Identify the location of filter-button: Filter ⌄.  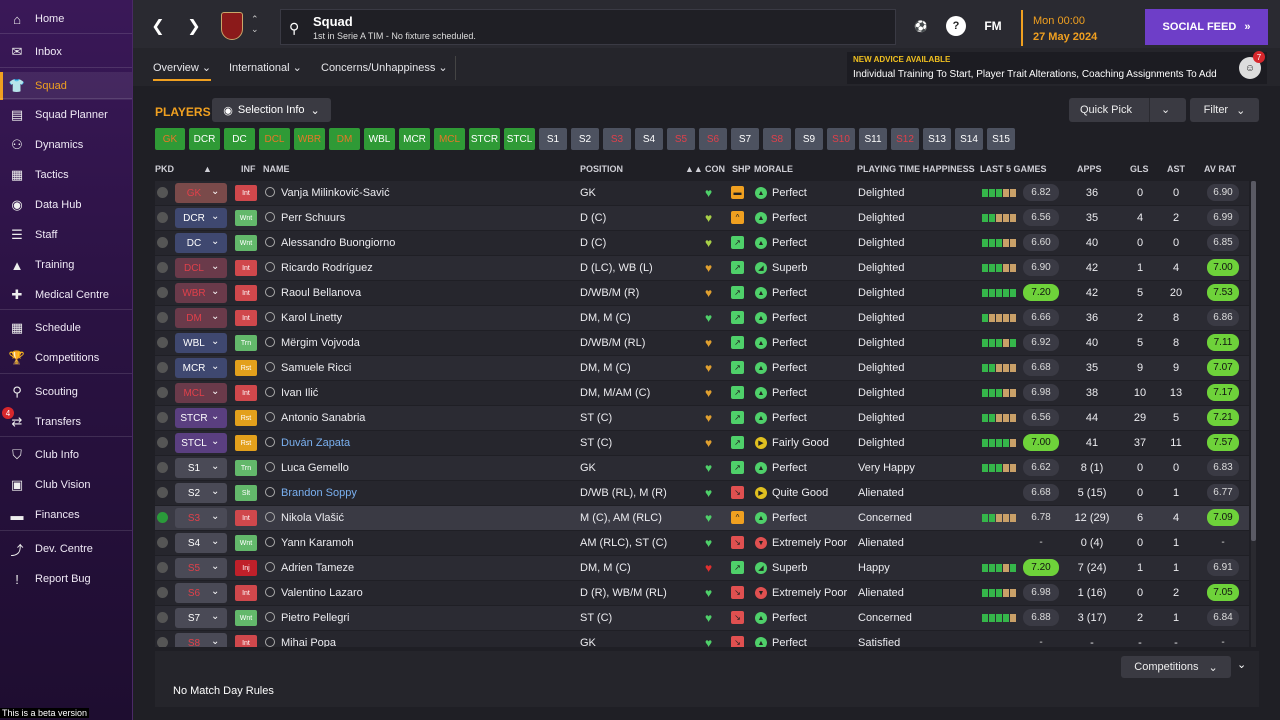
(1224, 110).